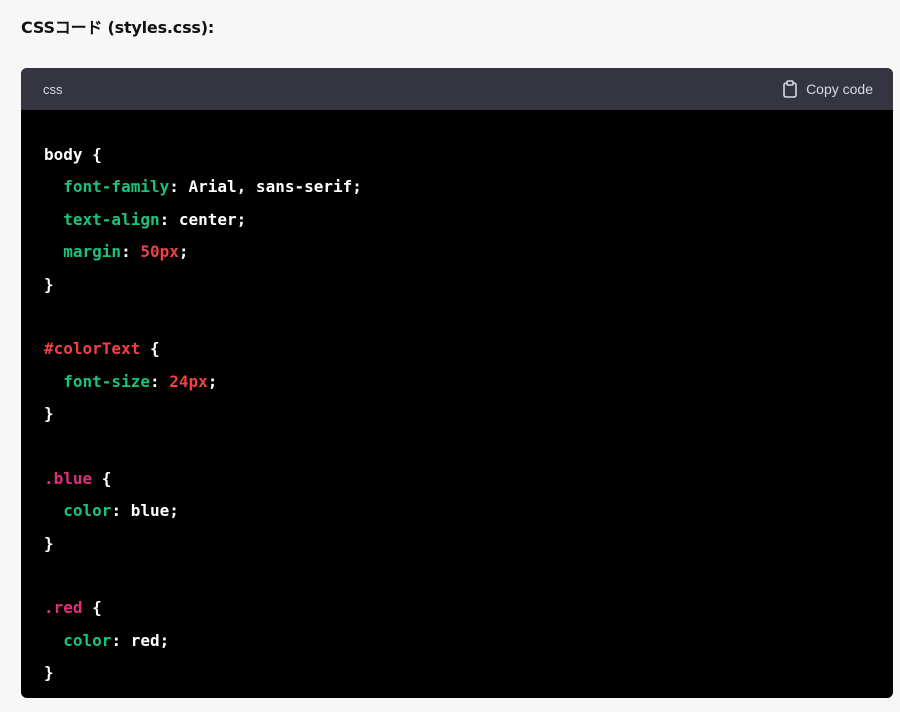 This screenshot has width=900, height=712. Describe the element at coordinates (468, 641) in the screenshot. I see `code-line: color: red;` at that location.